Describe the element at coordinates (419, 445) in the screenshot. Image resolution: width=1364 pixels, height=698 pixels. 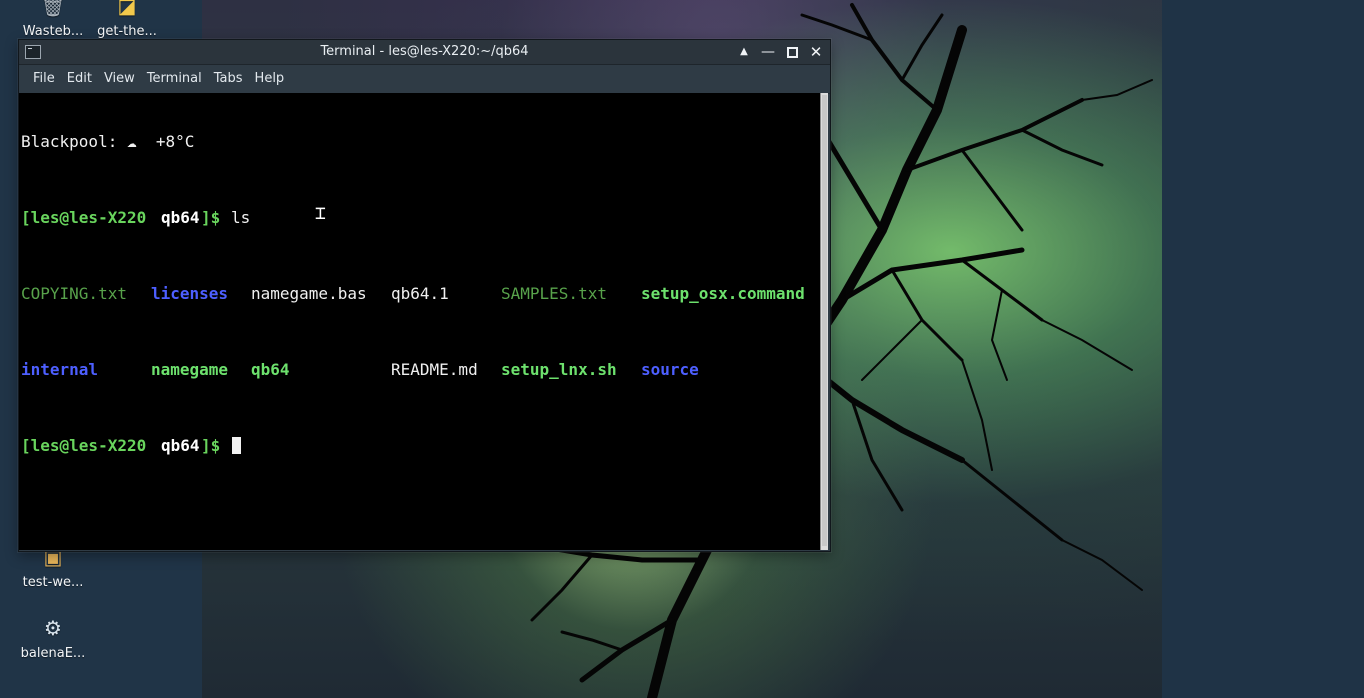
I see `terminal-line-current-prompt: [les@les-X220 qb64 ]$` at that location.